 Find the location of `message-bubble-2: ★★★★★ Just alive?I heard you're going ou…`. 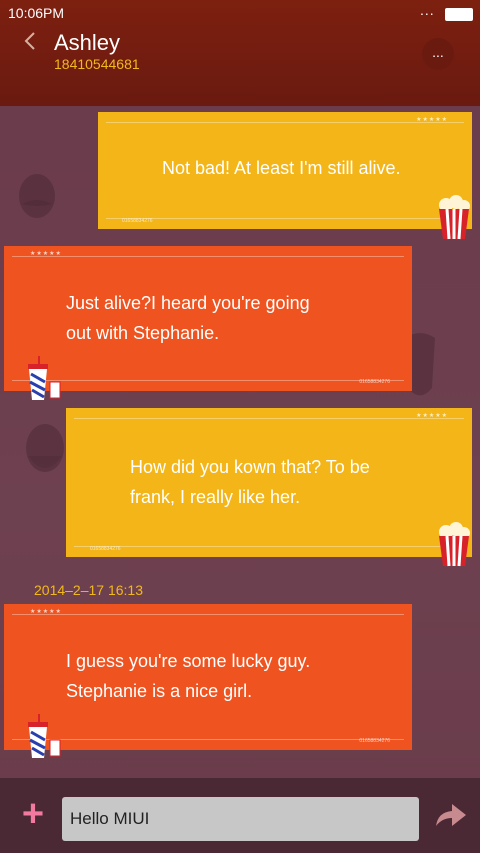

message-bubble-2: ★★★★★ Just alive?I heard you're going ou… is located at coordinates (208, 318).